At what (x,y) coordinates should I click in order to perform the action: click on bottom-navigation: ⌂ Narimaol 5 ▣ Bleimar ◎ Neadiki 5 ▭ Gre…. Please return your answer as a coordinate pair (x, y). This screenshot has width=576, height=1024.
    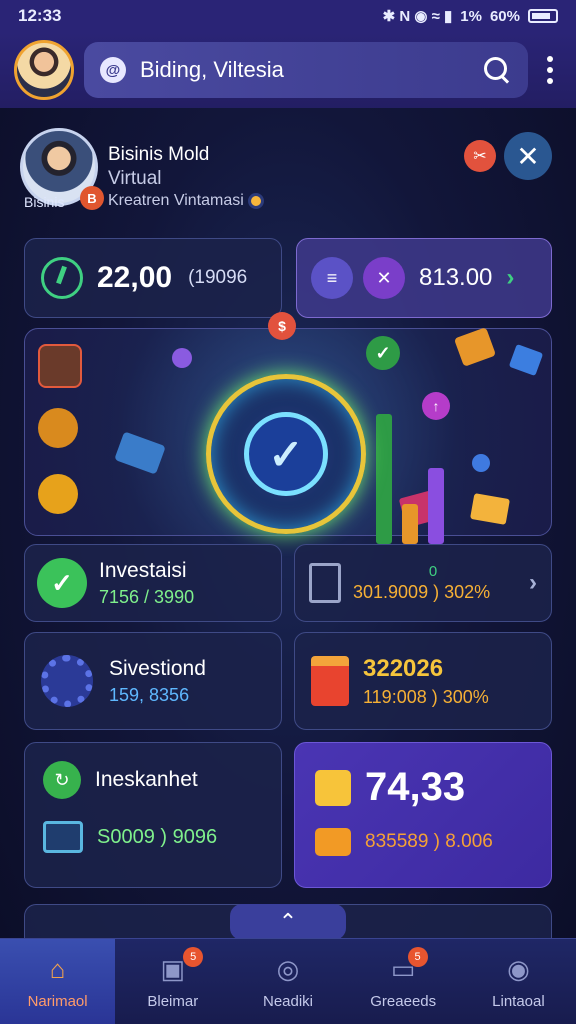
    Looking at the image, I should click on (288, 981).